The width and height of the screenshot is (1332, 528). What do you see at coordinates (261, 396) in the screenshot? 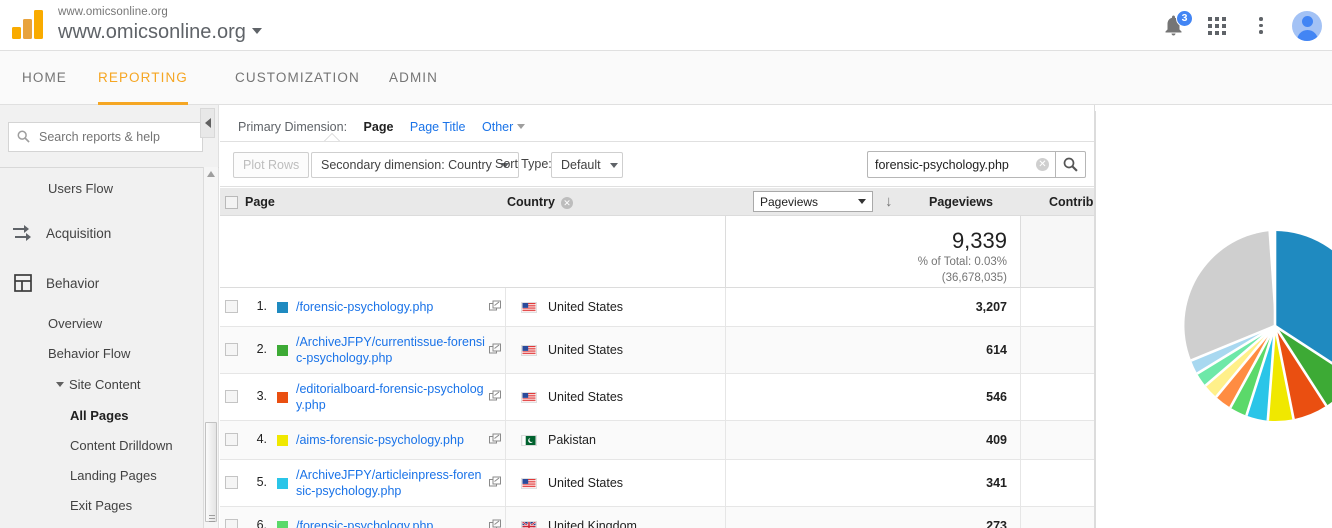
I see `row-index: 3.` at bounding box center [261, 396].